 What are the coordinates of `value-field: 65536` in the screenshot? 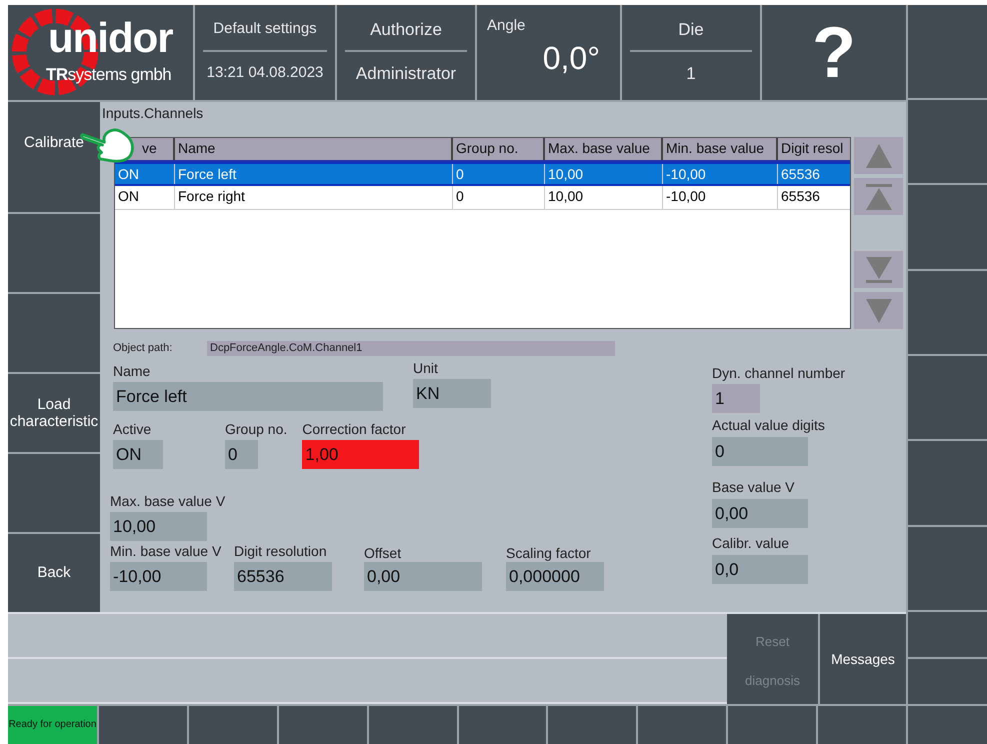 It's located at (283, 576).